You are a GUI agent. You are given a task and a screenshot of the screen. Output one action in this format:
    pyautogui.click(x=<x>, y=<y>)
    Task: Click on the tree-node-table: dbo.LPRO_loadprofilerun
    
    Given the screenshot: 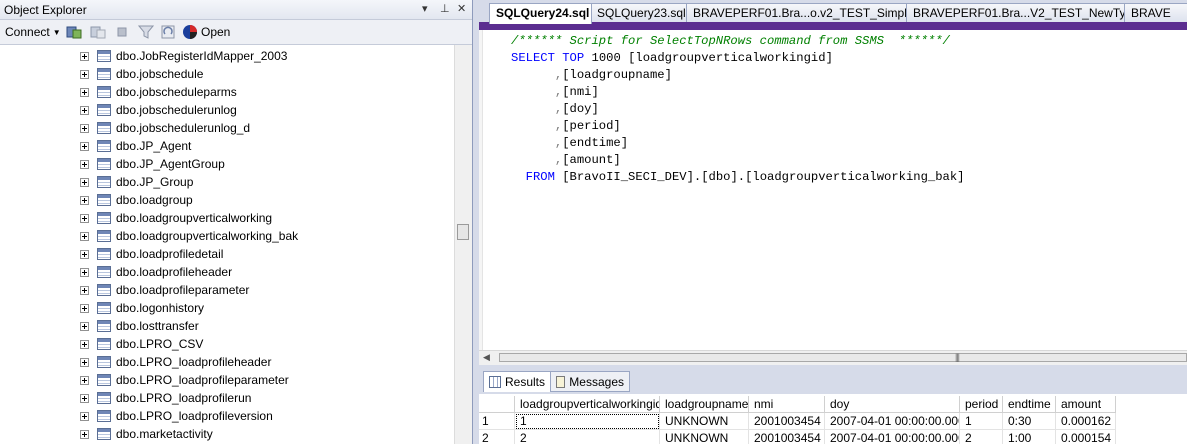 What is the action you would take?
    pyautogui.click(x=165, y=398)
    